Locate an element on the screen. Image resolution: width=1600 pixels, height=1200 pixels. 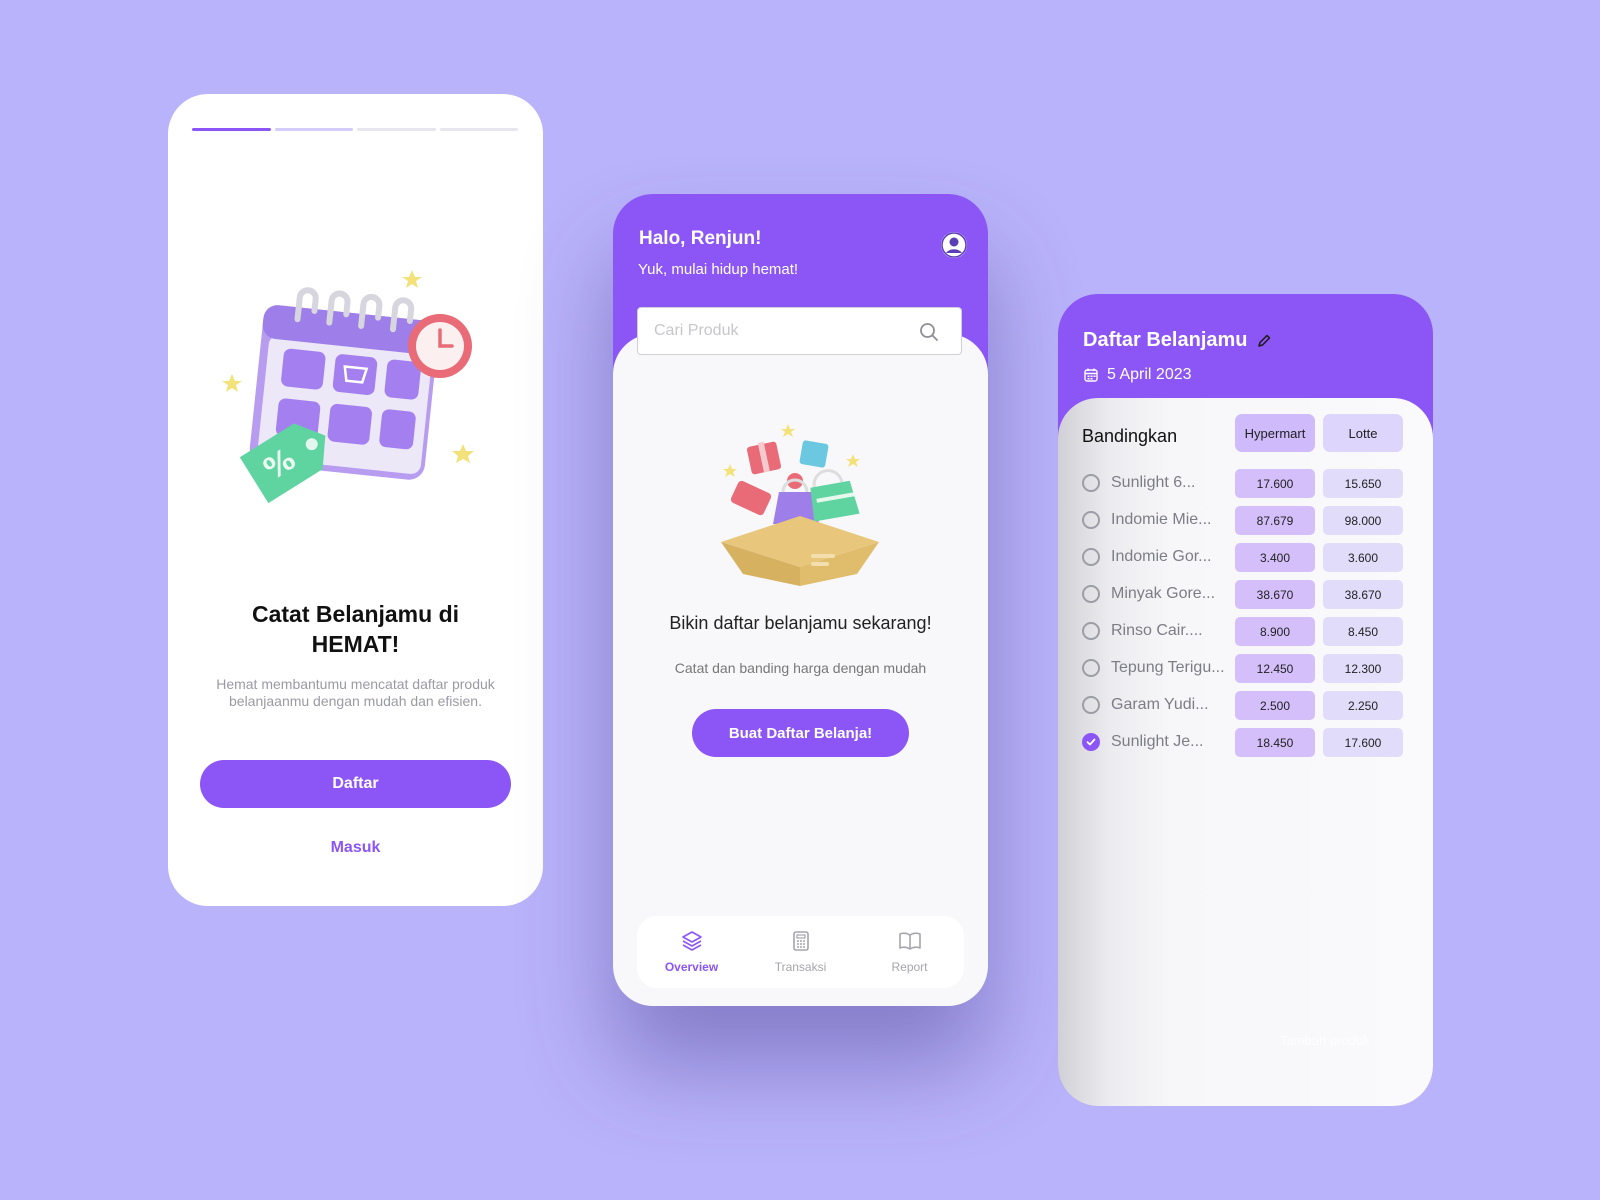
list-item: Indomie Mie... 87.679 98.000 is located at coordinates (1245, 521).